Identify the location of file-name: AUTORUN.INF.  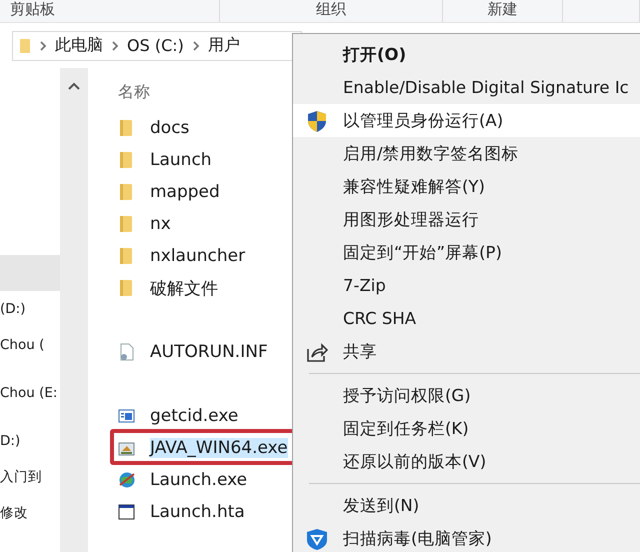
(209, 352).